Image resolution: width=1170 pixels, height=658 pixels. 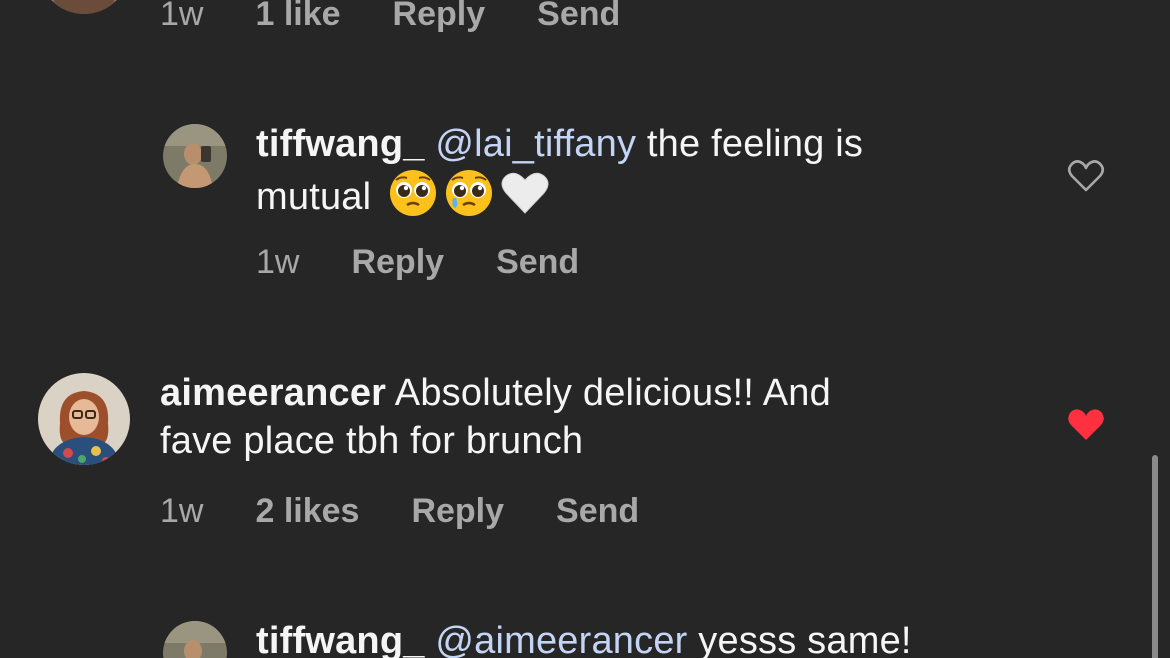 What do you see at coordinates (314, 197) in the screenshot?
I see `comment-body-line2: mutual` at bounding box center [314, 197].